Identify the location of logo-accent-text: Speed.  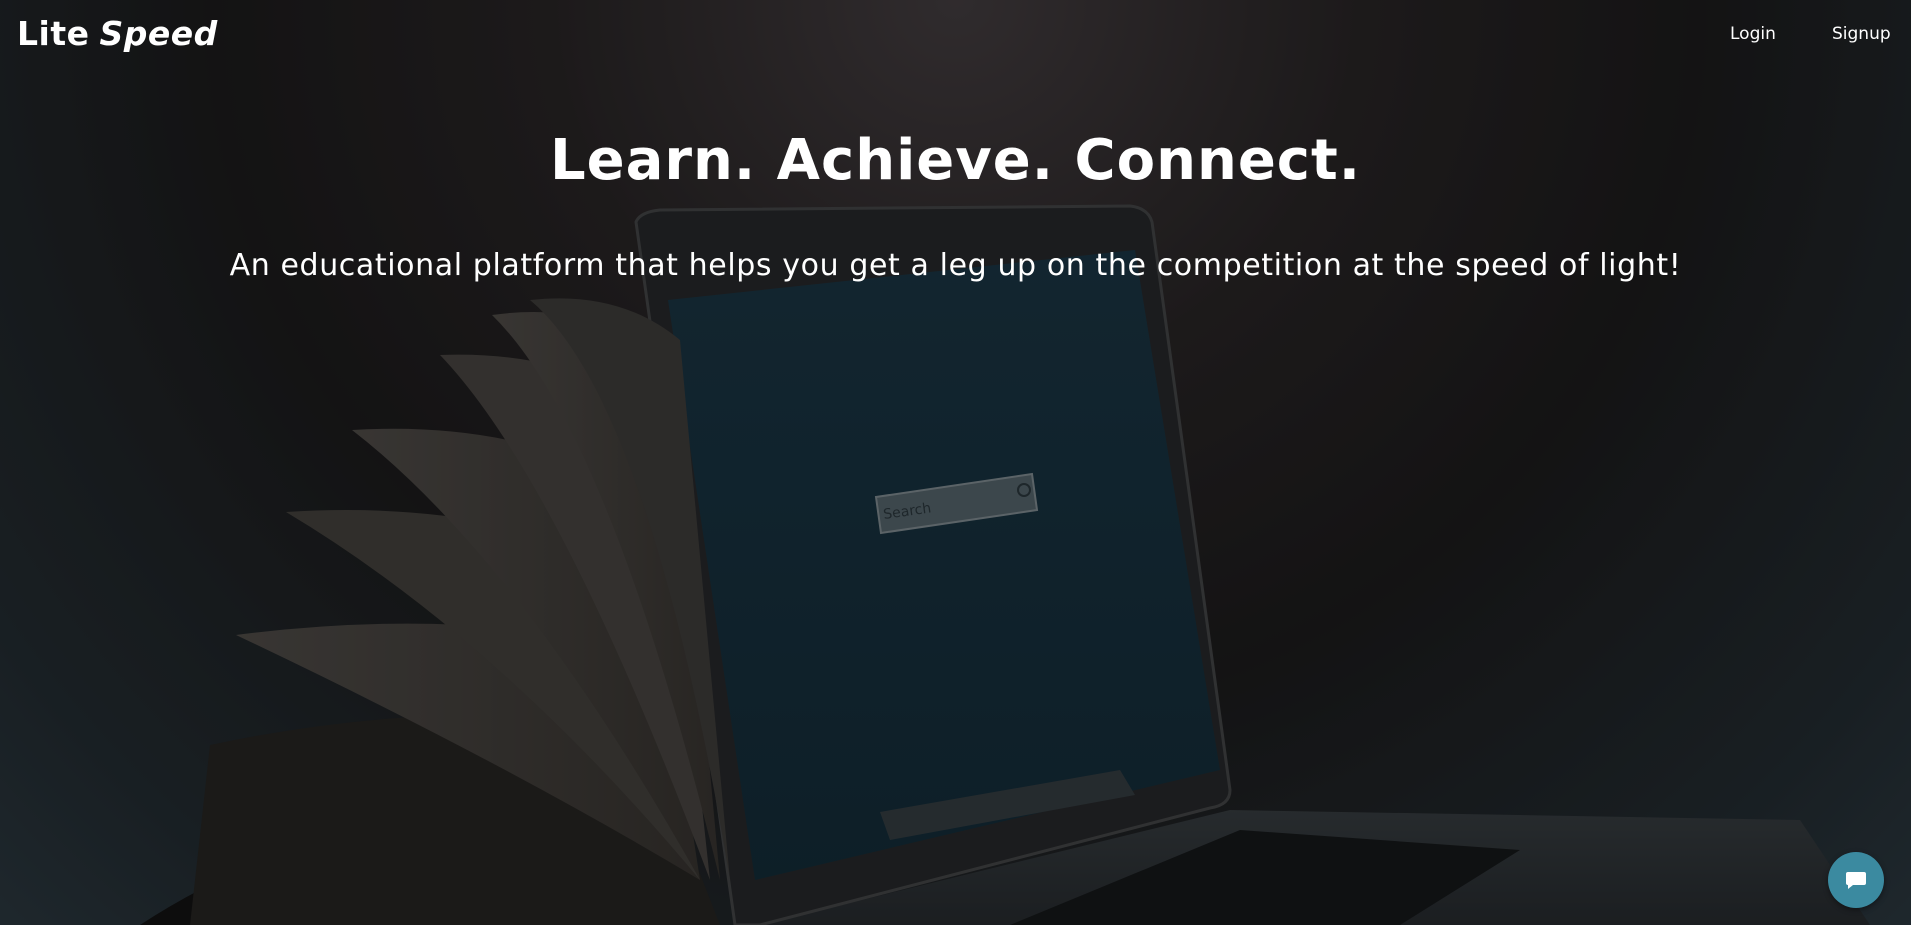
(158, 33).